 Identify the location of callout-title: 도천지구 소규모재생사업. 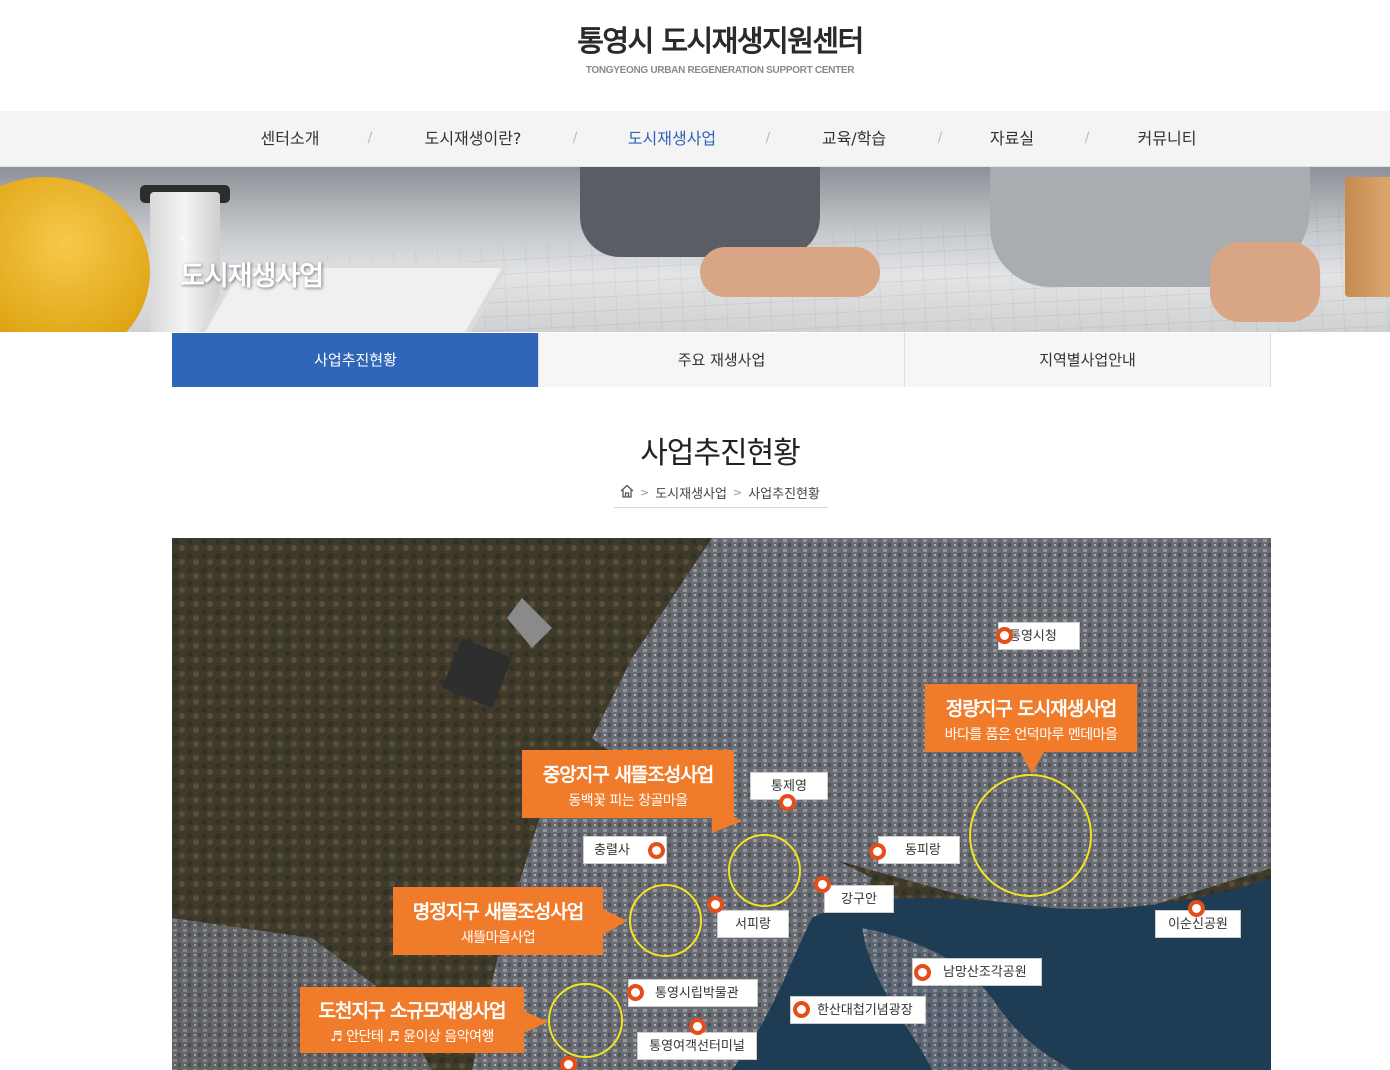
(412, 1011).